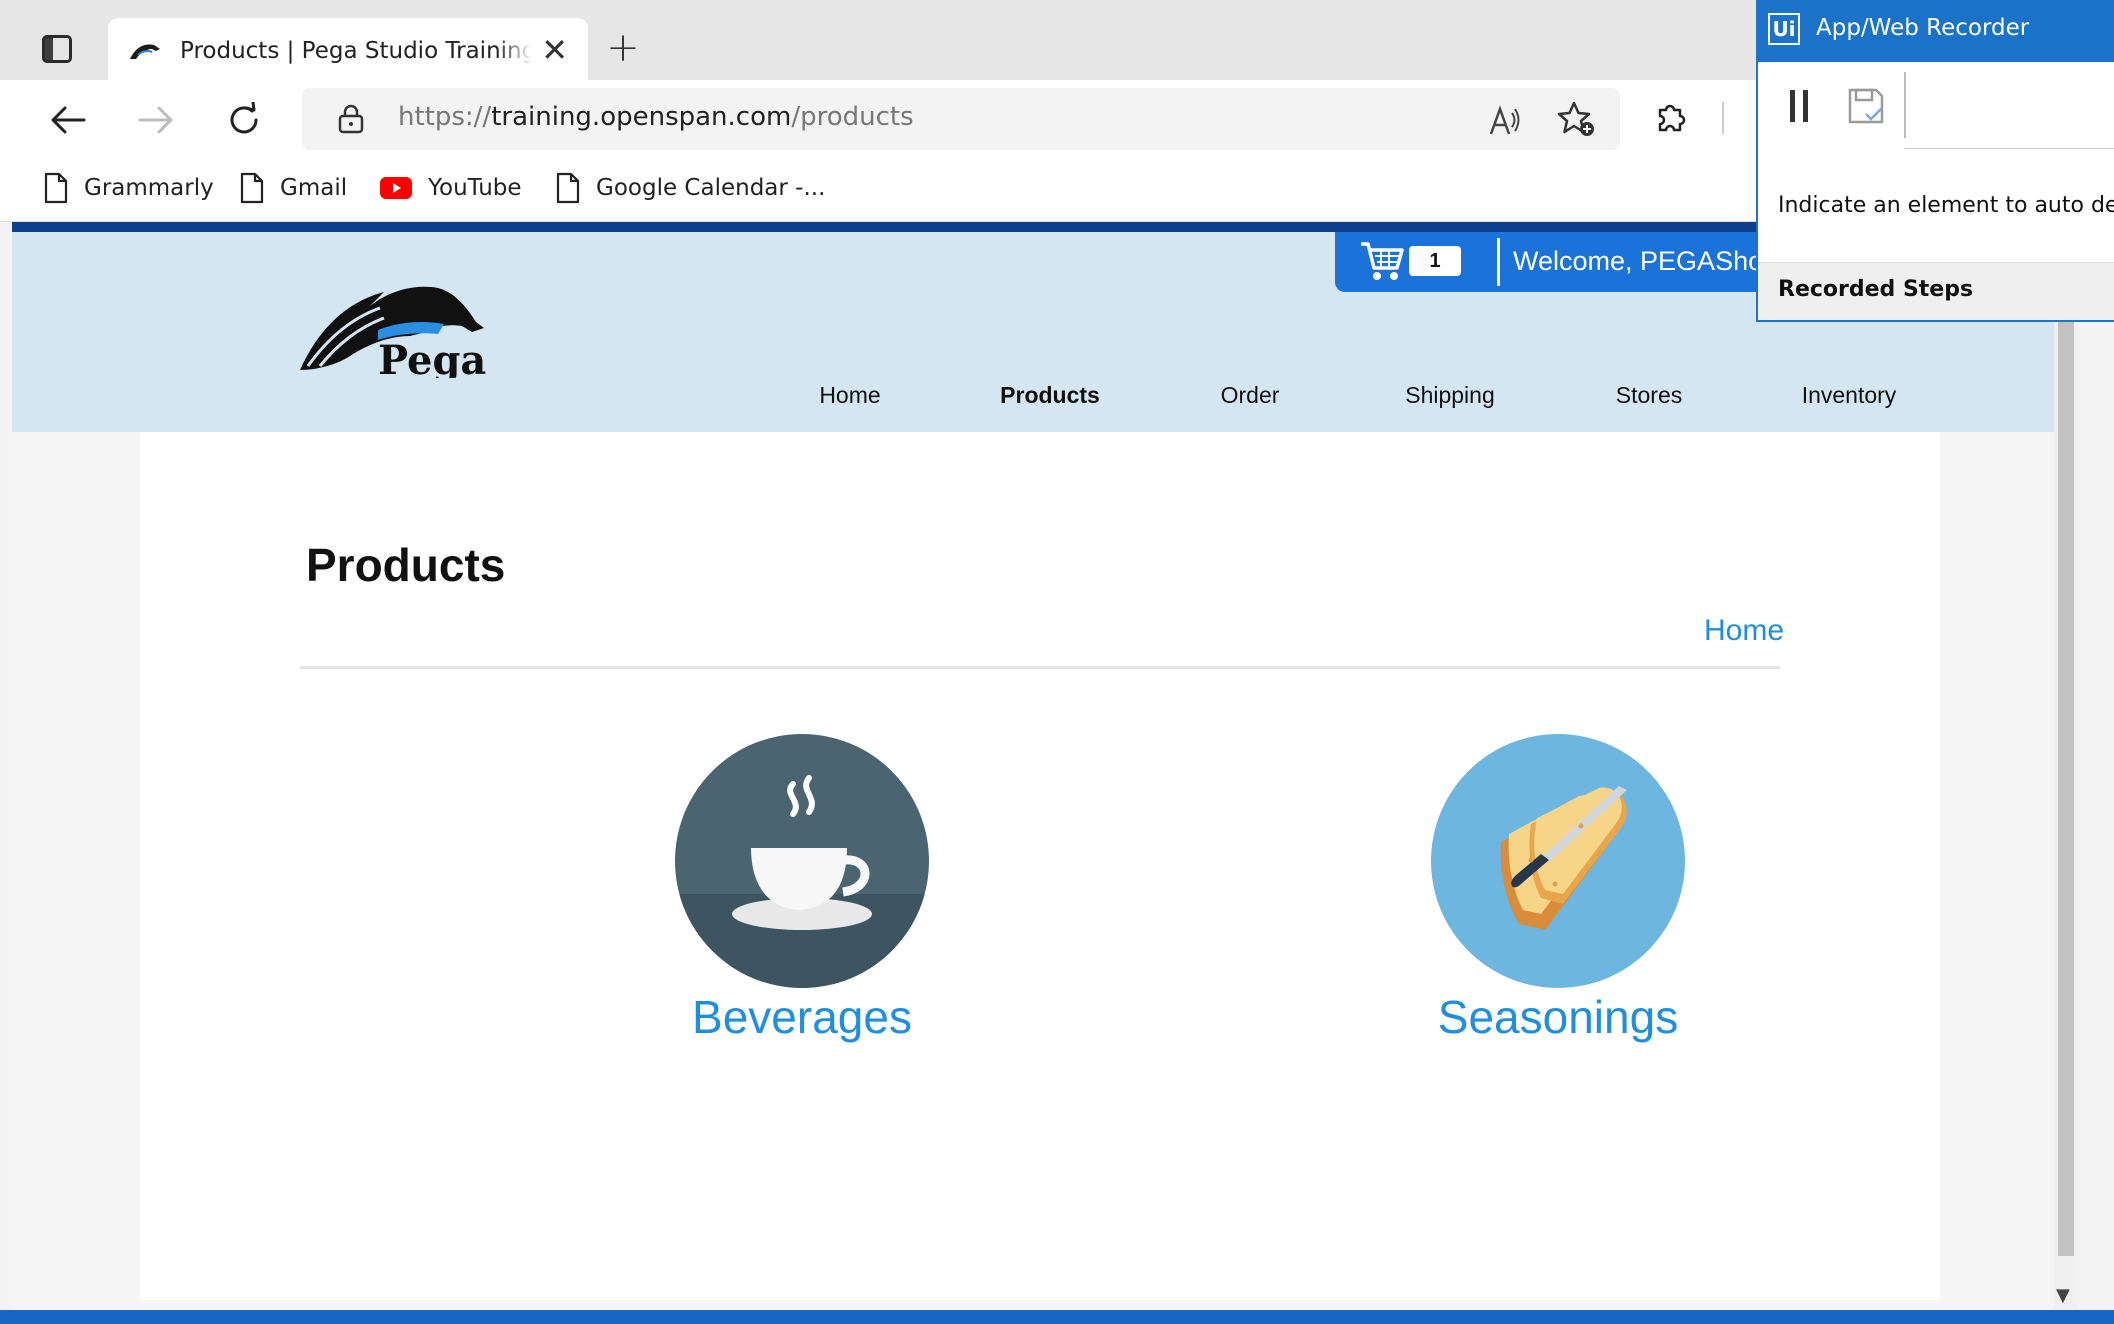  I want to click on uipath-logo-icon: Ui, so click(1784, 29).